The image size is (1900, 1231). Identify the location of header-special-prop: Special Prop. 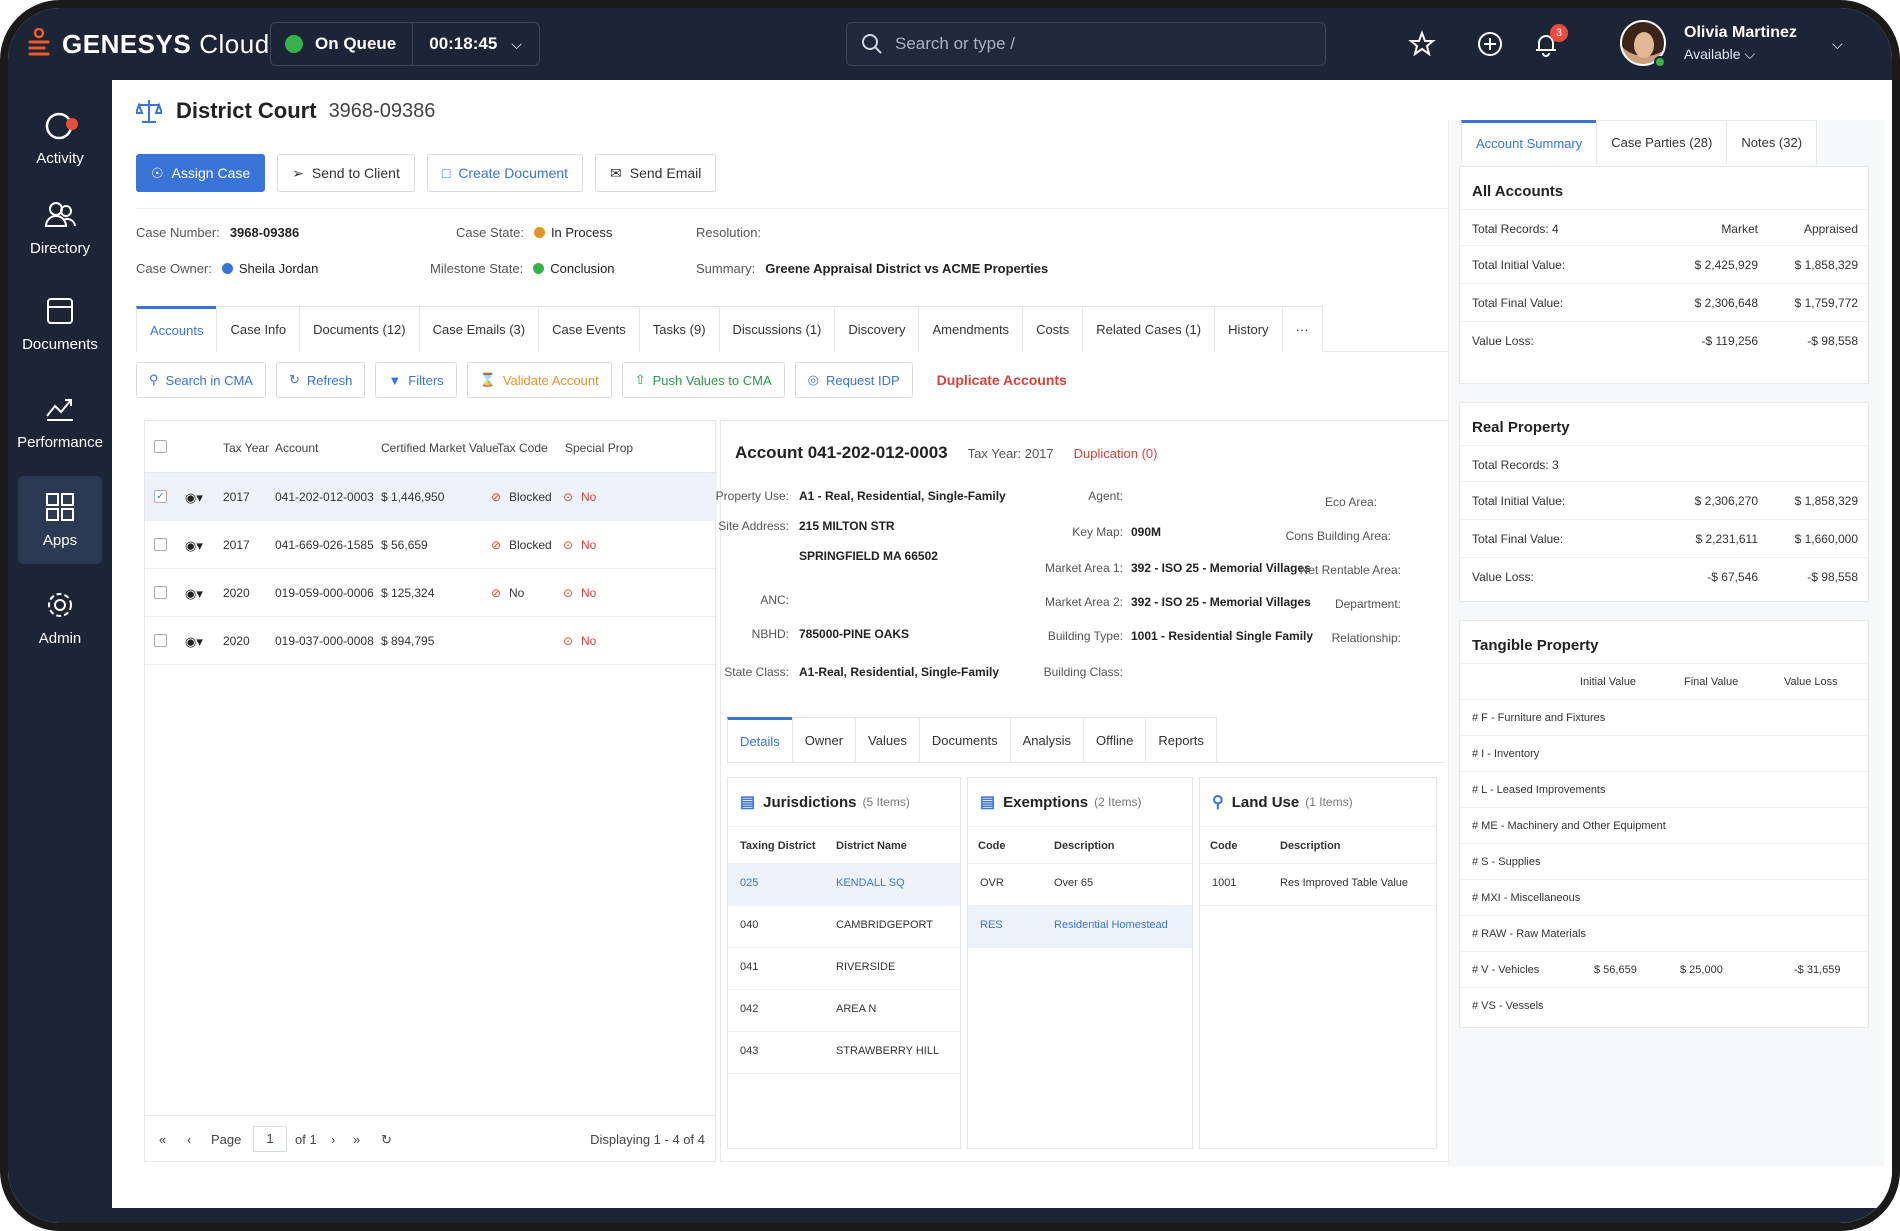
(599, 448).